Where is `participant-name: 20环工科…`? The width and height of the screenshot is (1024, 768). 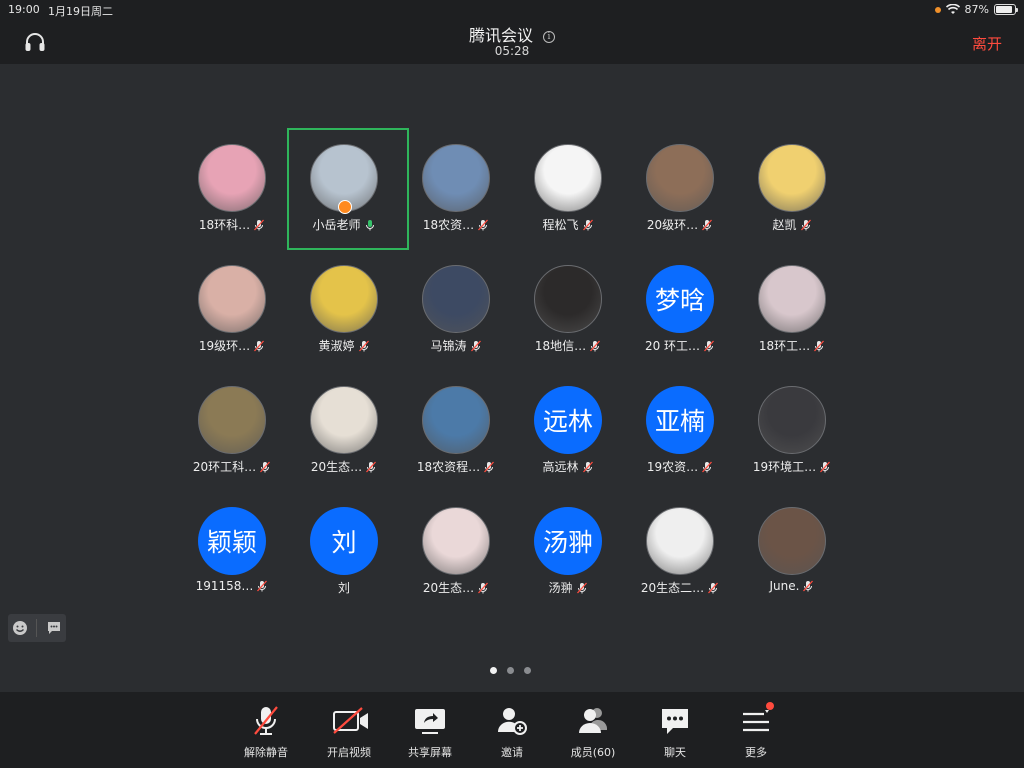 participant-name: 20环工科… is located at coordinates (224, 467).